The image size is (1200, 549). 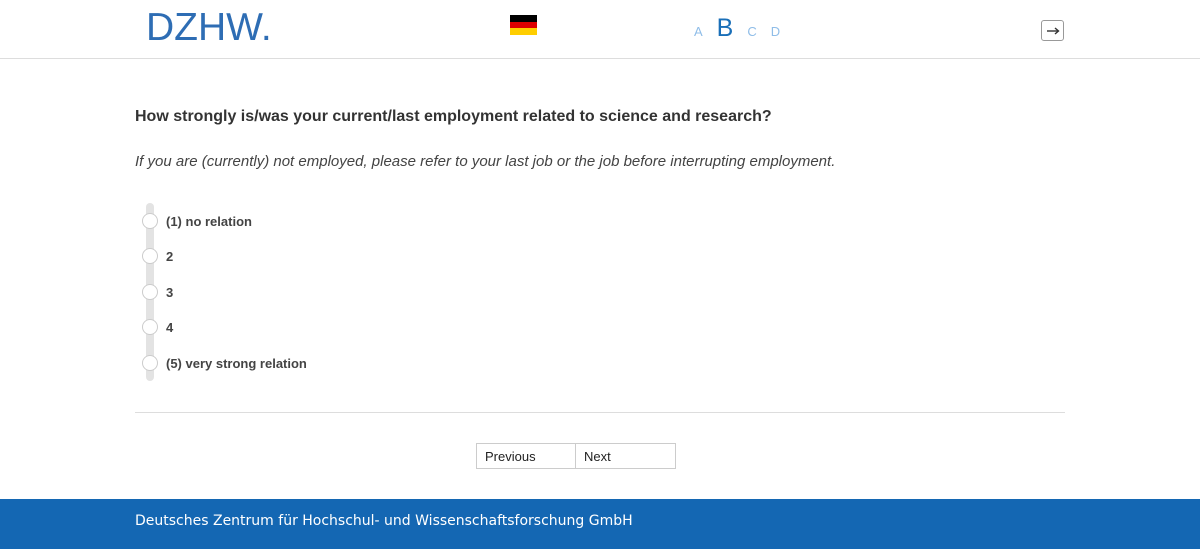 I want to click on option-label: (1) no relation, so click(x=209, y=221).